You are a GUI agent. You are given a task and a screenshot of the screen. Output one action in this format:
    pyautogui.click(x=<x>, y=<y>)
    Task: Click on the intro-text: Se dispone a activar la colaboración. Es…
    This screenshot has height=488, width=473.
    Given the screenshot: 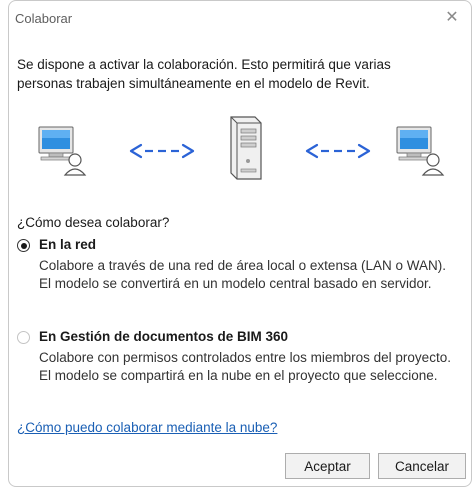 What is the action you would take?
    pyautogui.click(x=204, y=74)
    